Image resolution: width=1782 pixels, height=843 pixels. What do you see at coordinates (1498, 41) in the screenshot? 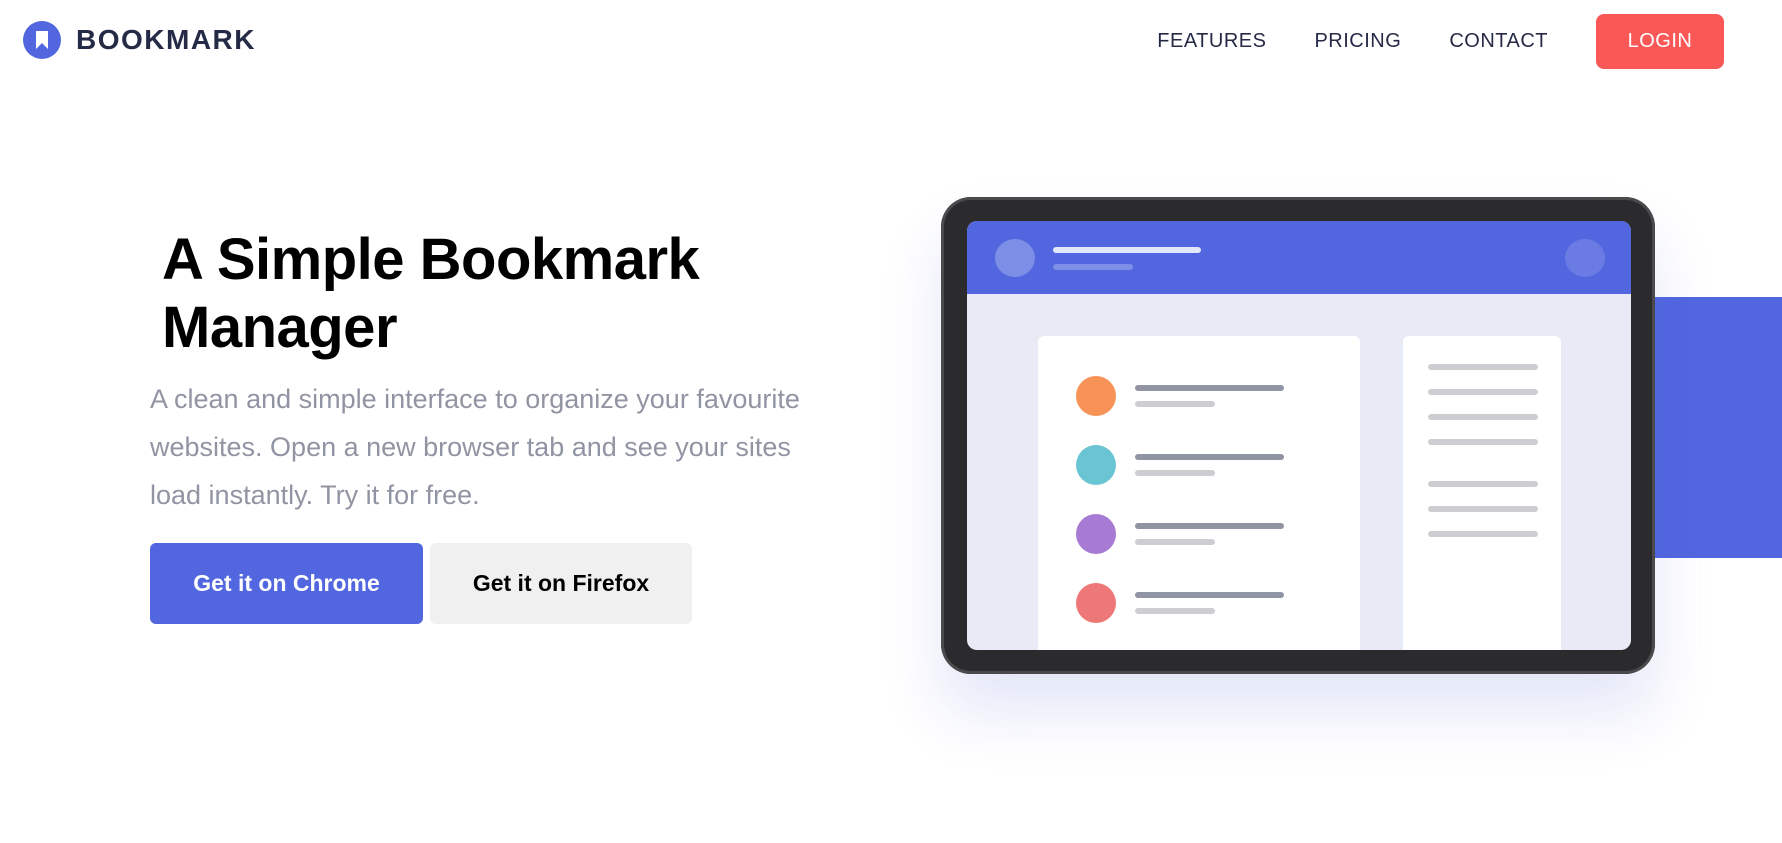
I see `nav-contact: CONTACT` at bounding box center [1498, 41].